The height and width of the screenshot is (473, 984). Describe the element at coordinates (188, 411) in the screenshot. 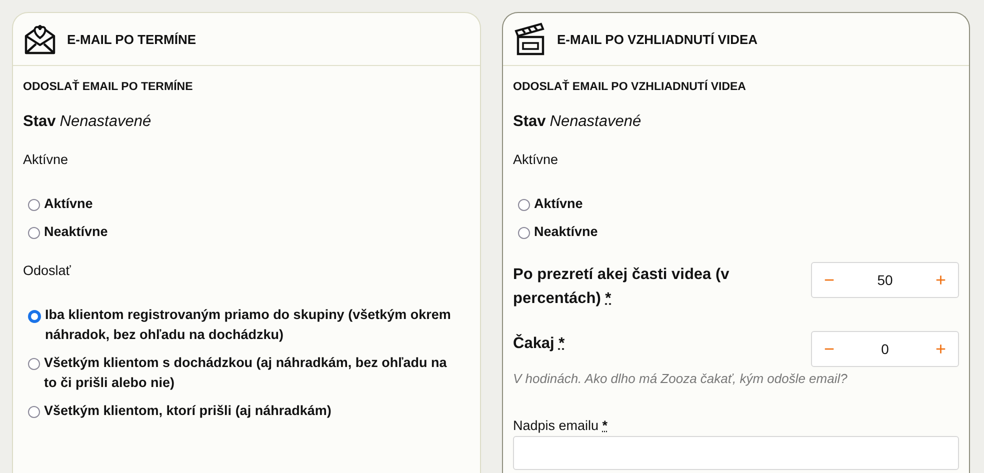

I see `option-label: Všetkým klientom, ktorí prišli (aj náhradkám)` at that location.